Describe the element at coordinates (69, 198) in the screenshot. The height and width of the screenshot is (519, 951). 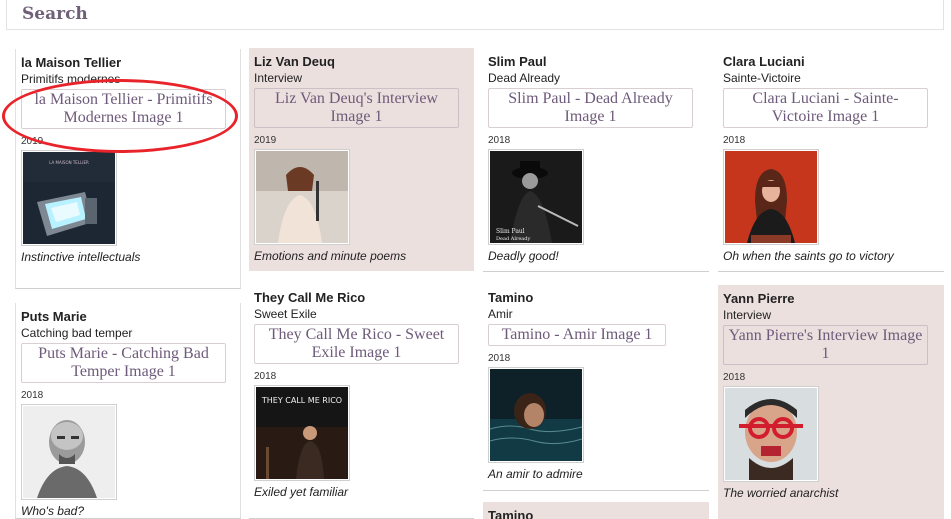
I see `tv-album-cover-icon: LA MAISON TELLIER` at that location.